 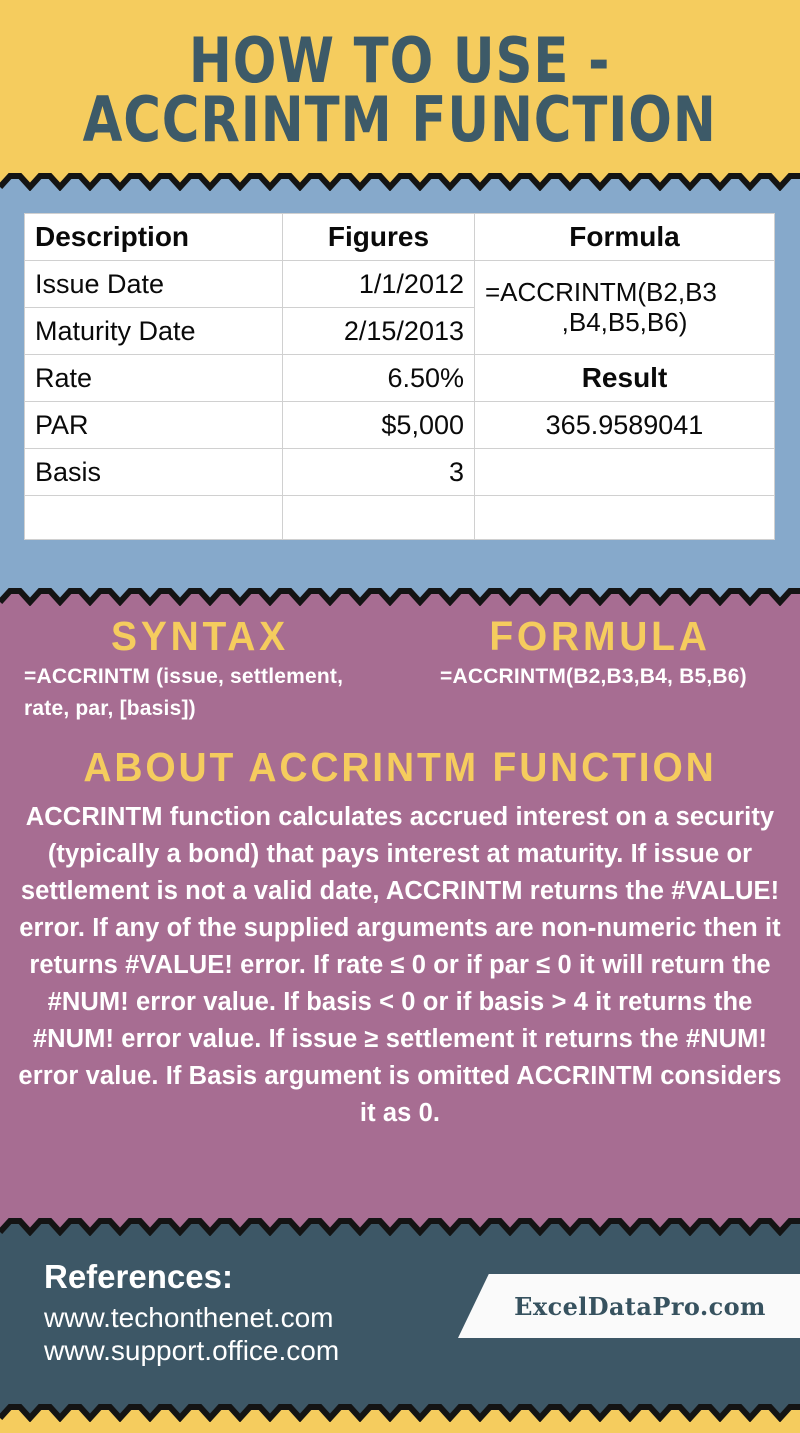 What do you see at coordinates (400, 119) in the screenshot?
I see `page-title-line2: ACCRINTM FUNCTION` at bounding box center [400, 119].